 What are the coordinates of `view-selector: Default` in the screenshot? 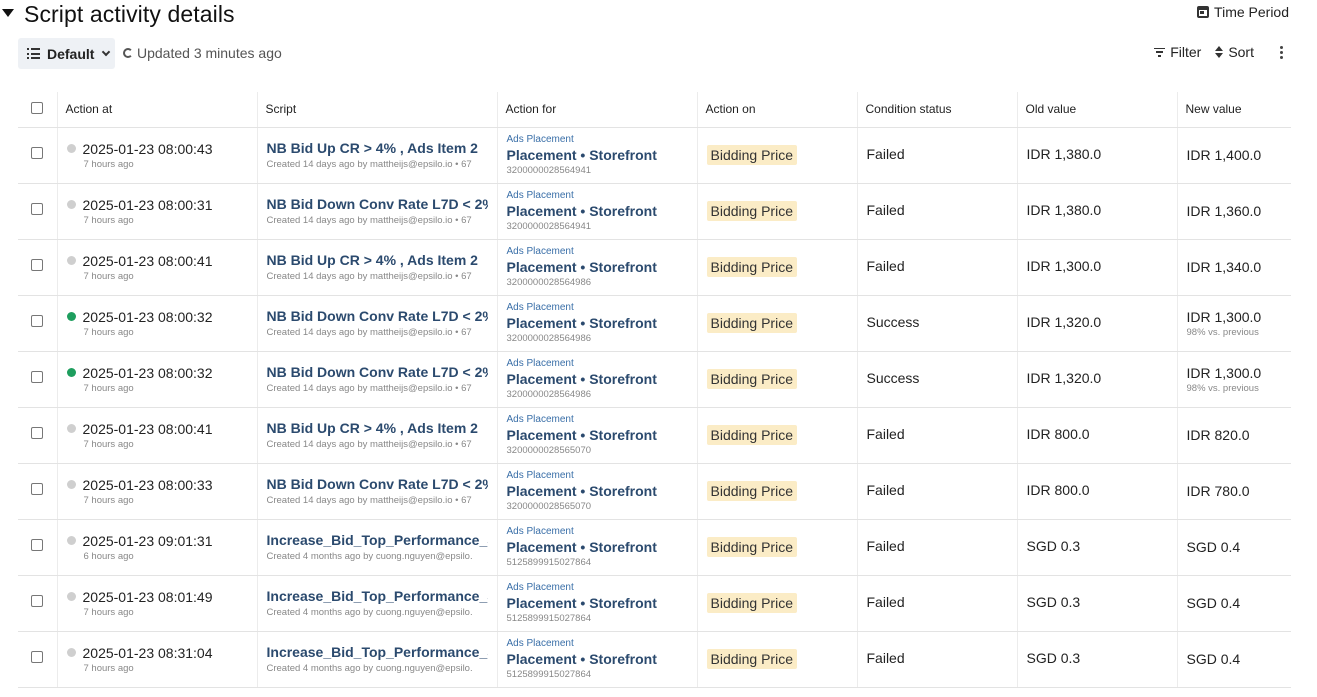 It's located at (66, 53).